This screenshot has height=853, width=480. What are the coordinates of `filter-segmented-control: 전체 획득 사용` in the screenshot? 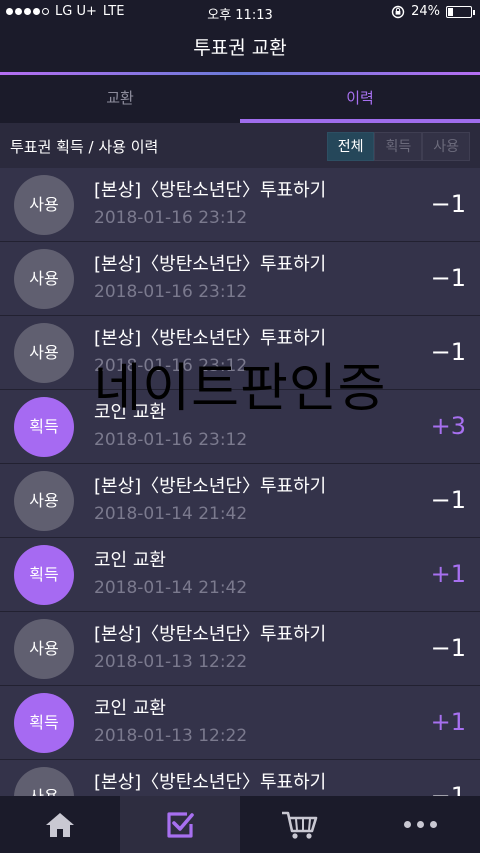 It's located at (398, 146).